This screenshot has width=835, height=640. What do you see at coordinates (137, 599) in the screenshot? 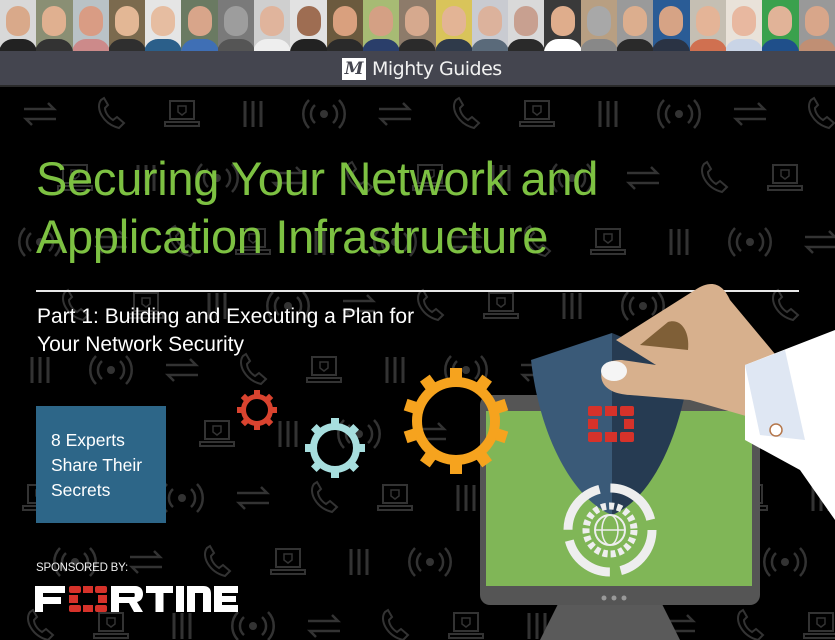
I see `fortinet-logo` at bounding box center [137, 599].